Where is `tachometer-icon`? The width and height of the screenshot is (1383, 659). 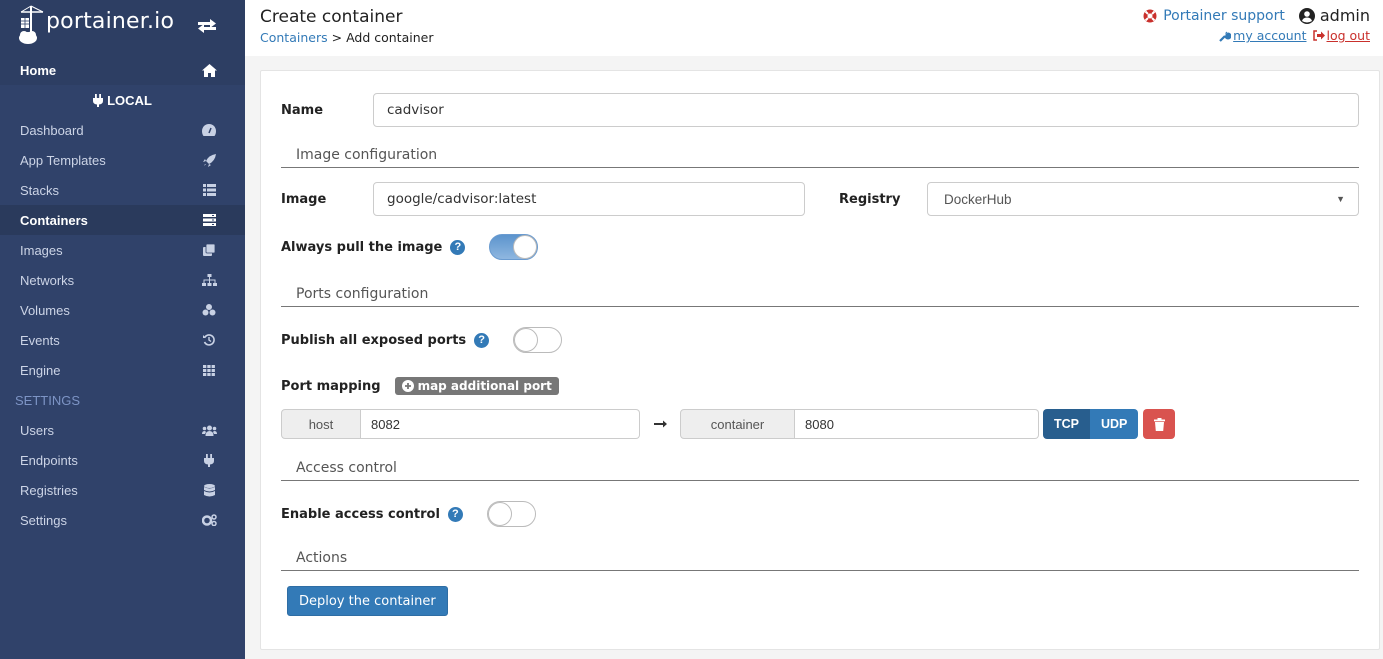 tachometer-icon is located at coordinates (209, 130).